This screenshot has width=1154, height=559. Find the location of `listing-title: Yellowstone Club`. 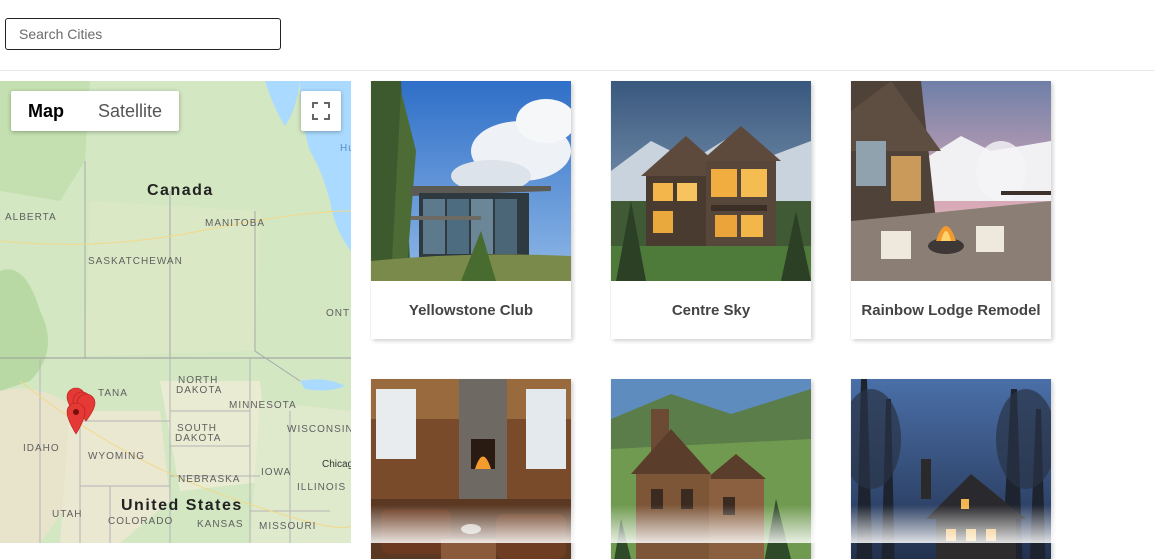

listing-title: Yellowstone Club is located at coordinates (471, 310).